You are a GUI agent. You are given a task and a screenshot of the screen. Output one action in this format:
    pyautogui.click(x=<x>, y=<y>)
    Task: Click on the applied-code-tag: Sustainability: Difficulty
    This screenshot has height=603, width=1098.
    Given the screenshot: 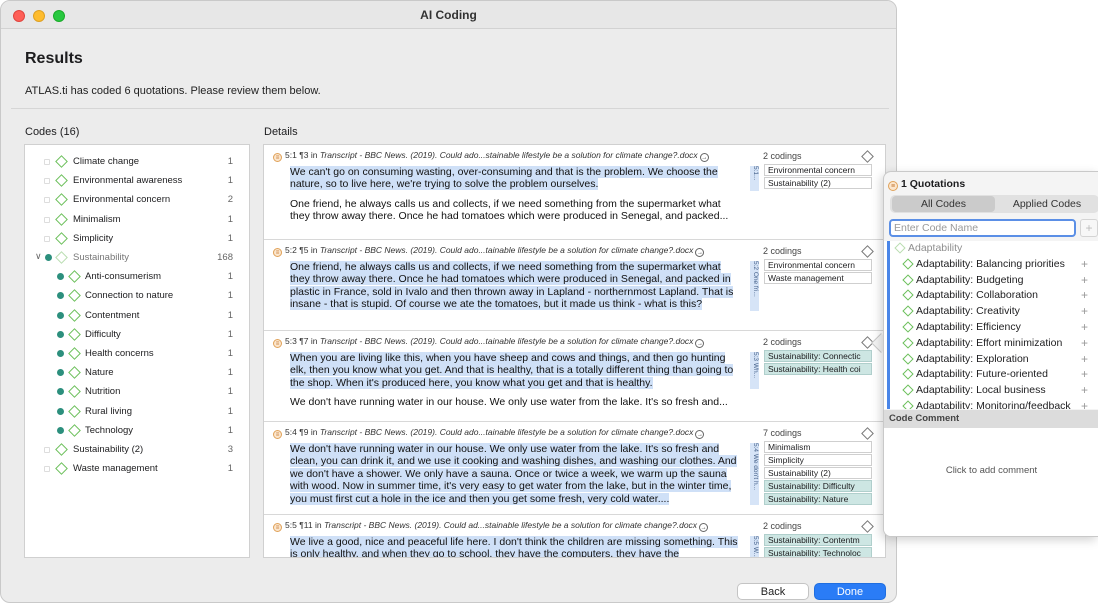 What is the action you would take?
    pyautogui.click(x=818, y=486)
    